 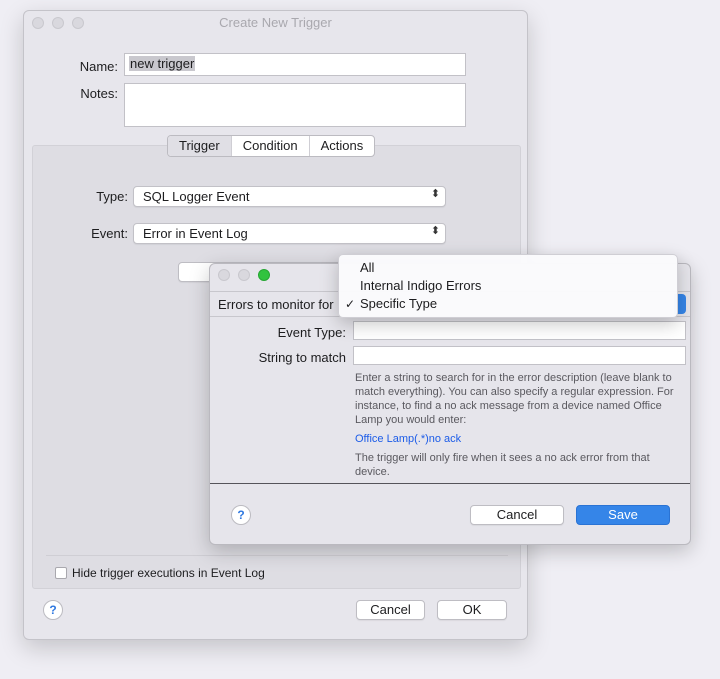 What do you see at coordinates (295, 64) in the screenshot?
I see `name-input: new trigger` at bounding box center [295, 64].